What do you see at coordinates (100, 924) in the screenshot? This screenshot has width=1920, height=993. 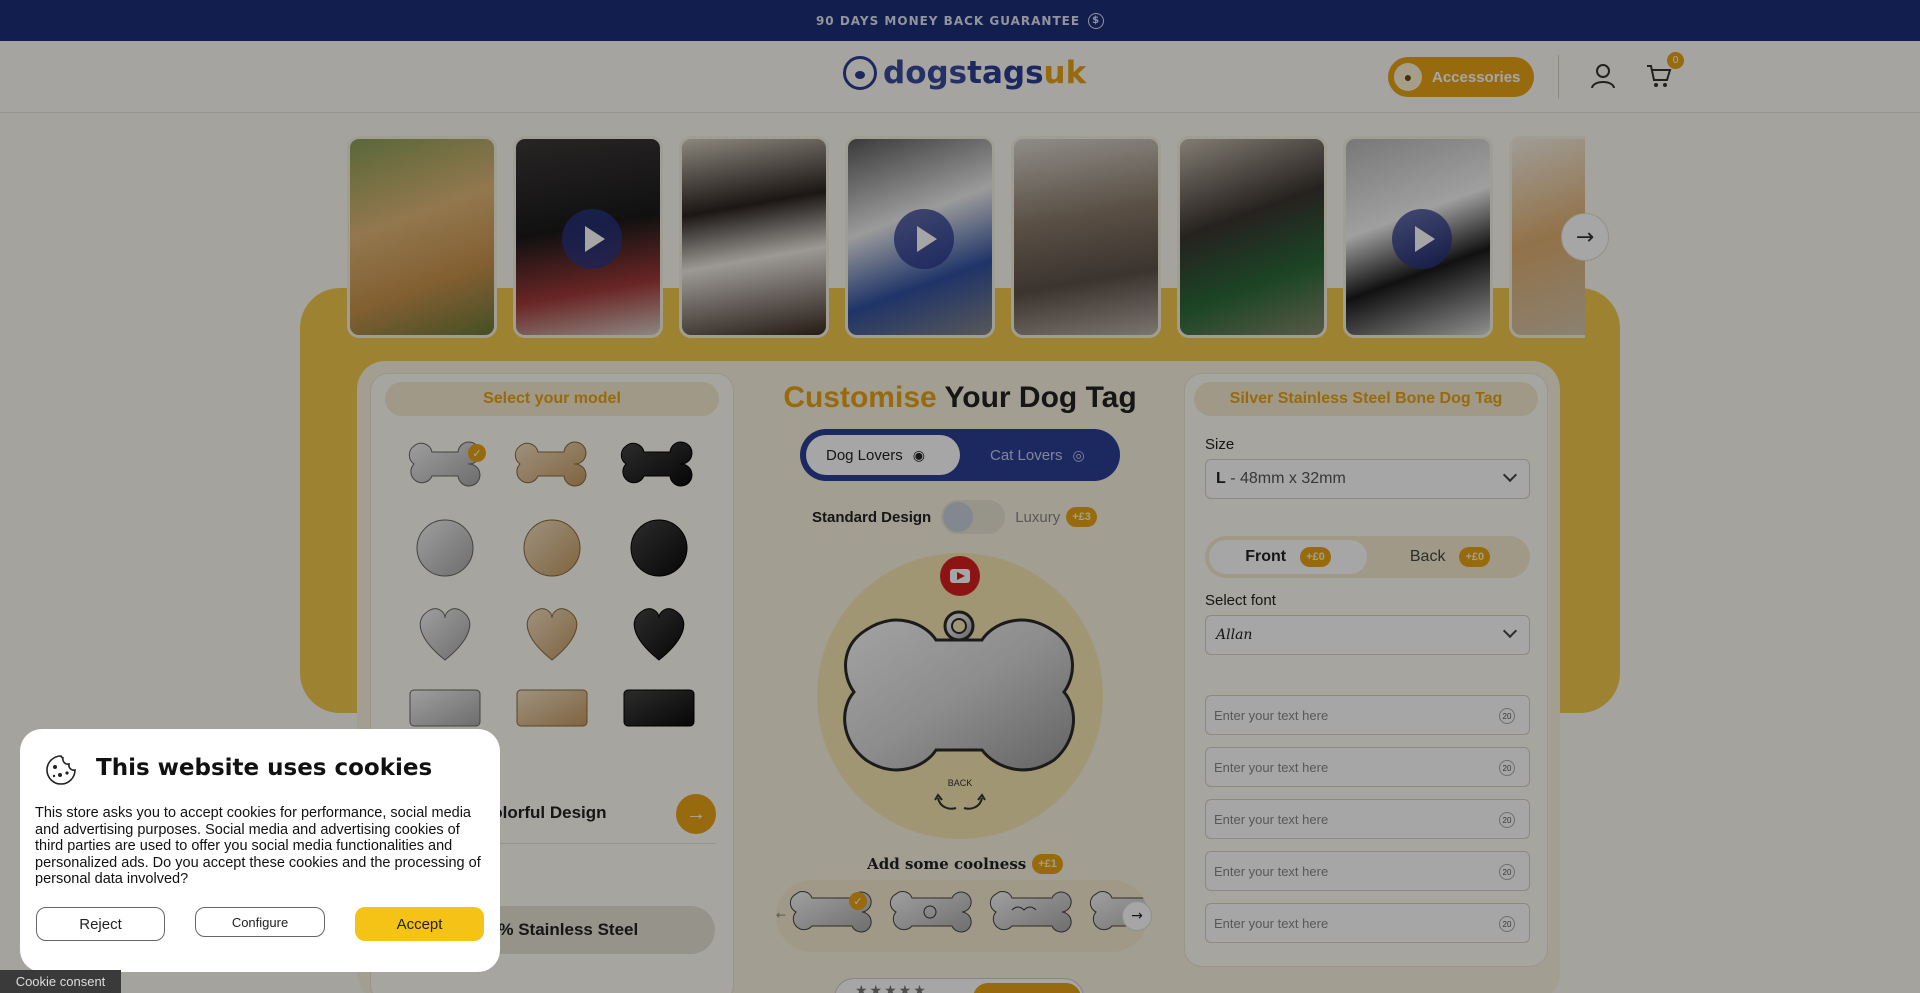 I see `reject-button: Reject` at bounding box center [100, 924].